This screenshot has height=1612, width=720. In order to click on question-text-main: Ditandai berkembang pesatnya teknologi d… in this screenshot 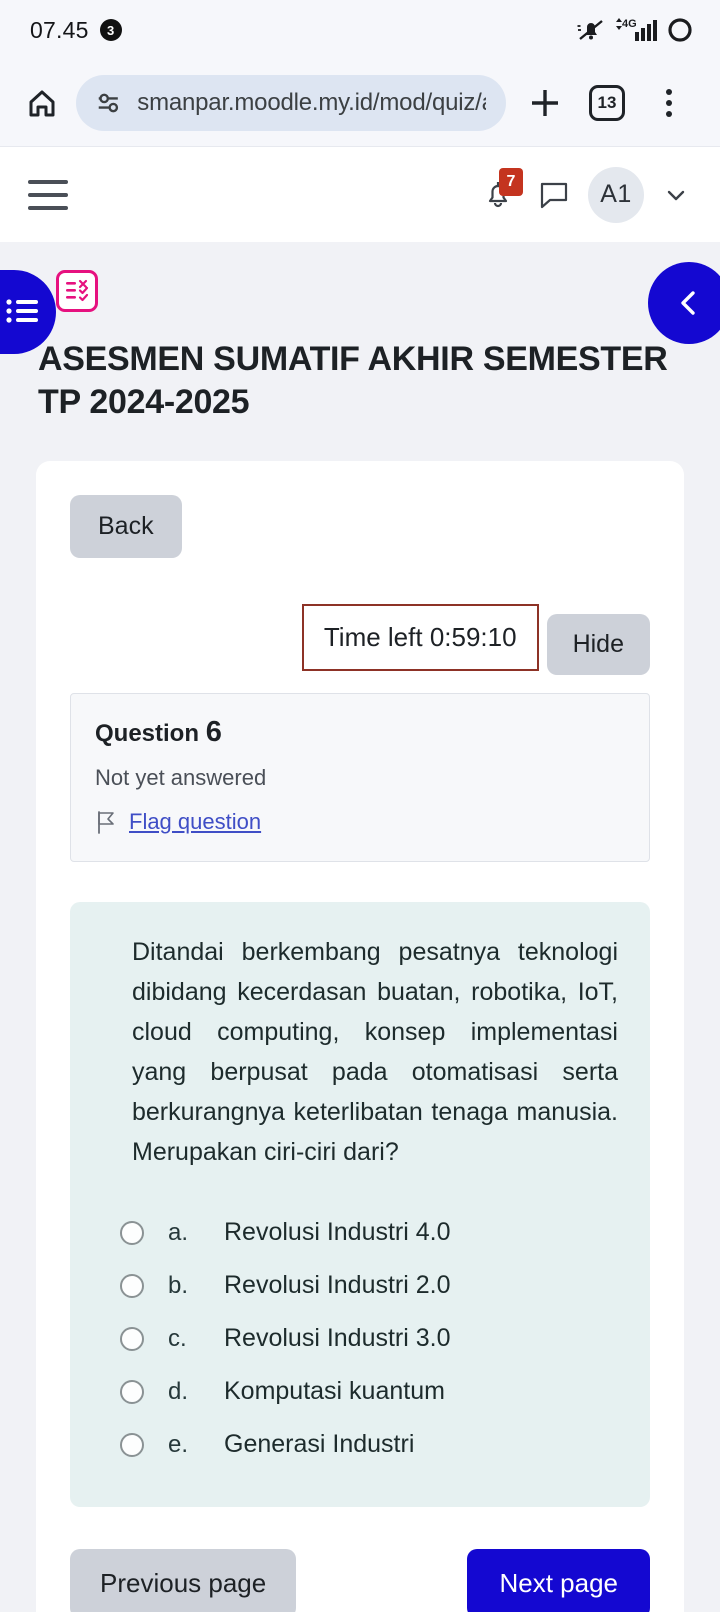, I will do `click(375, 1032)`.